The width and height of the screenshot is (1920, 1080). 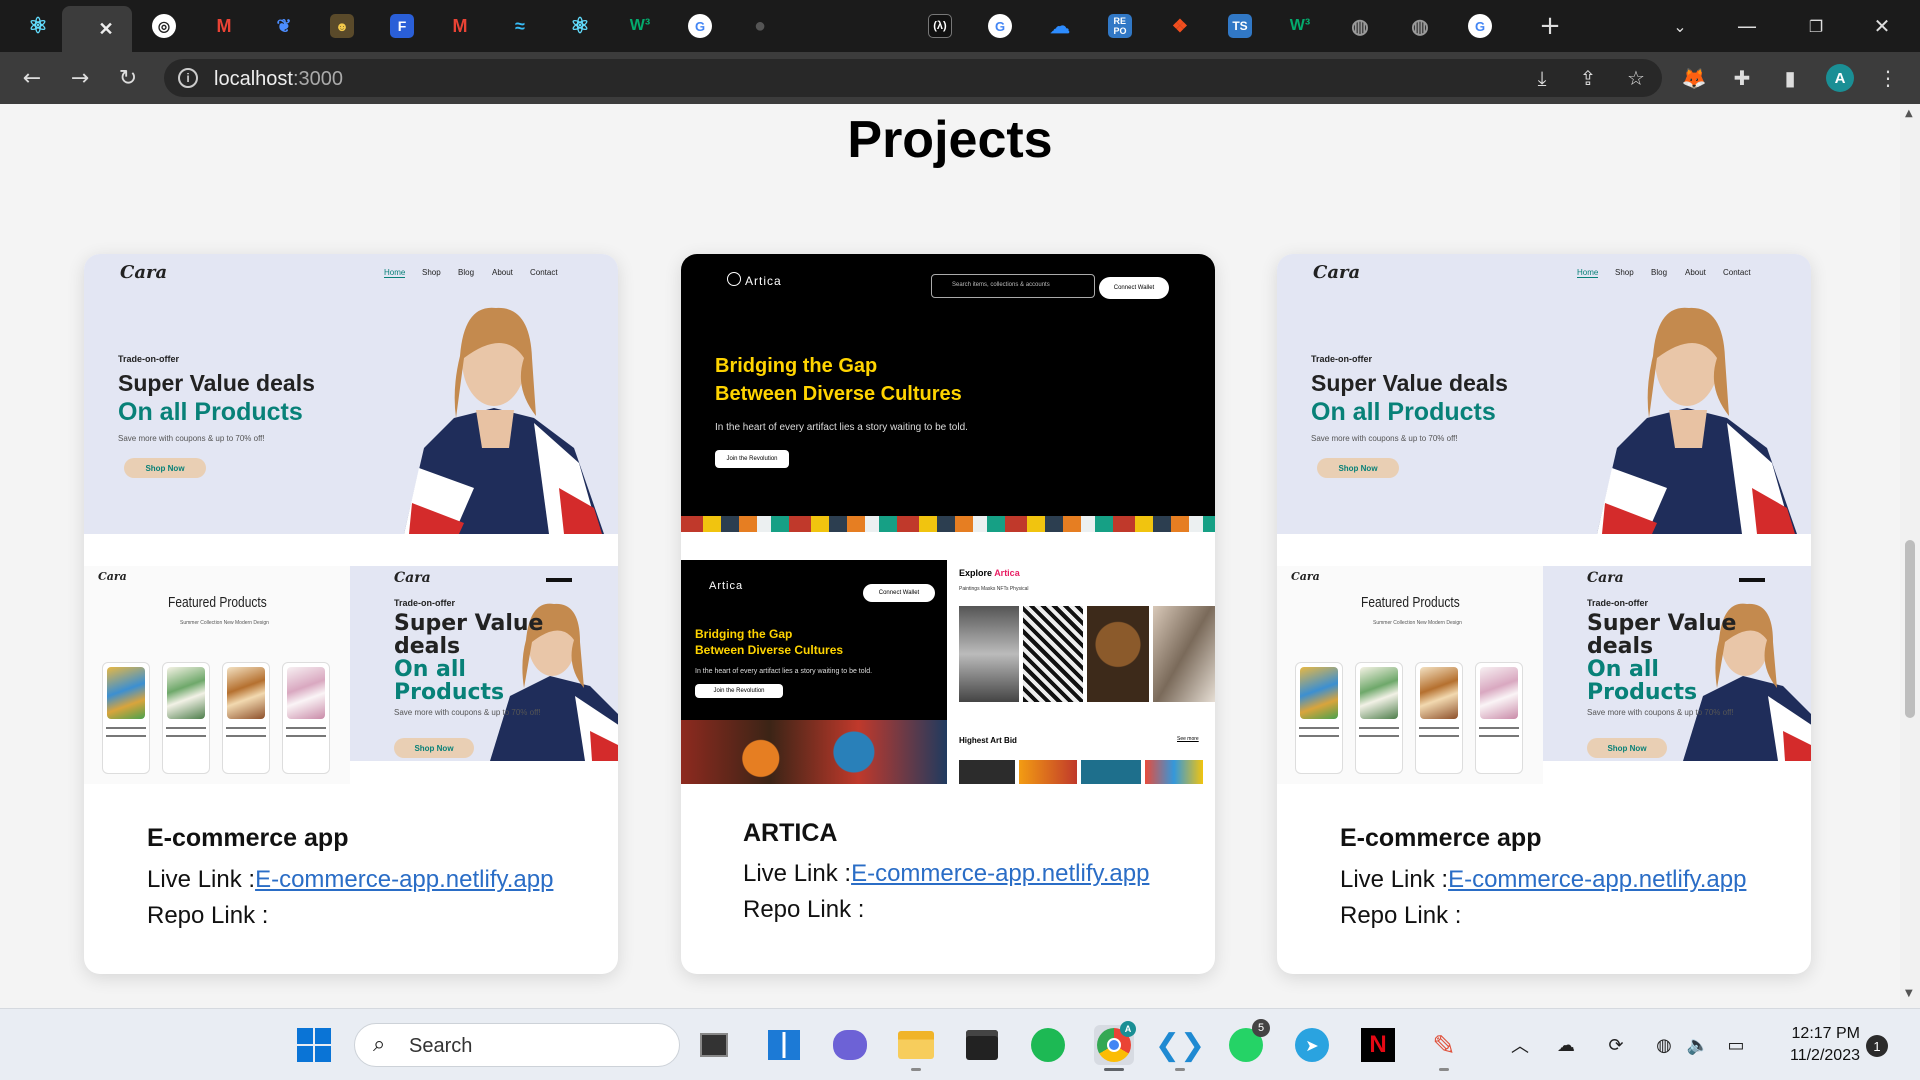 I want to click on tab-w3schools: W³, so click(x=640, y=26).